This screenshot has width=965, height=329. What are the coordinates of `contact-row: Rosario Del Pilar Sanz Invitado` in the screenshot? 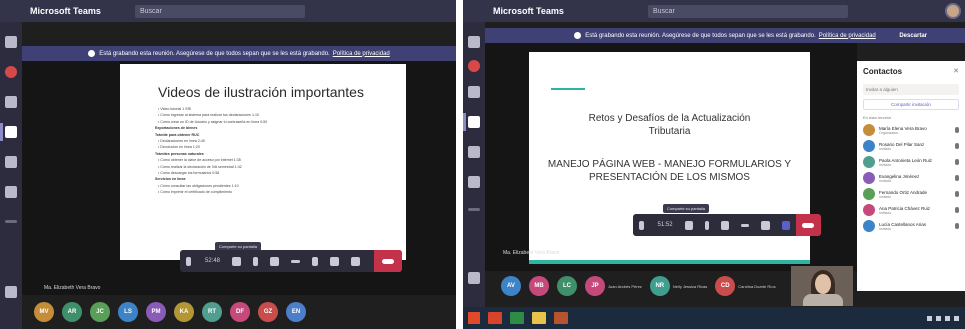 It's located at (911, 146).